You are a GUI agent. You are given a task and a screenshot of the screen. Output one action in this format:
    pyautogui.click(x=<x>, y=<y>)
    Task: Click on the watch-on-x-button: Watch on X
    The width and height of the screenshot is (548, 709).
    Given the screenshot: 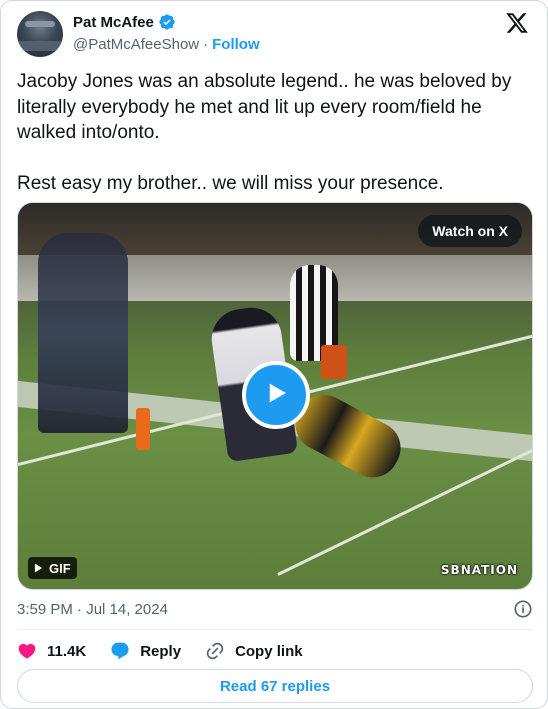 What is the action you would take?
    pyautogui.click(x=470, y=231)
    